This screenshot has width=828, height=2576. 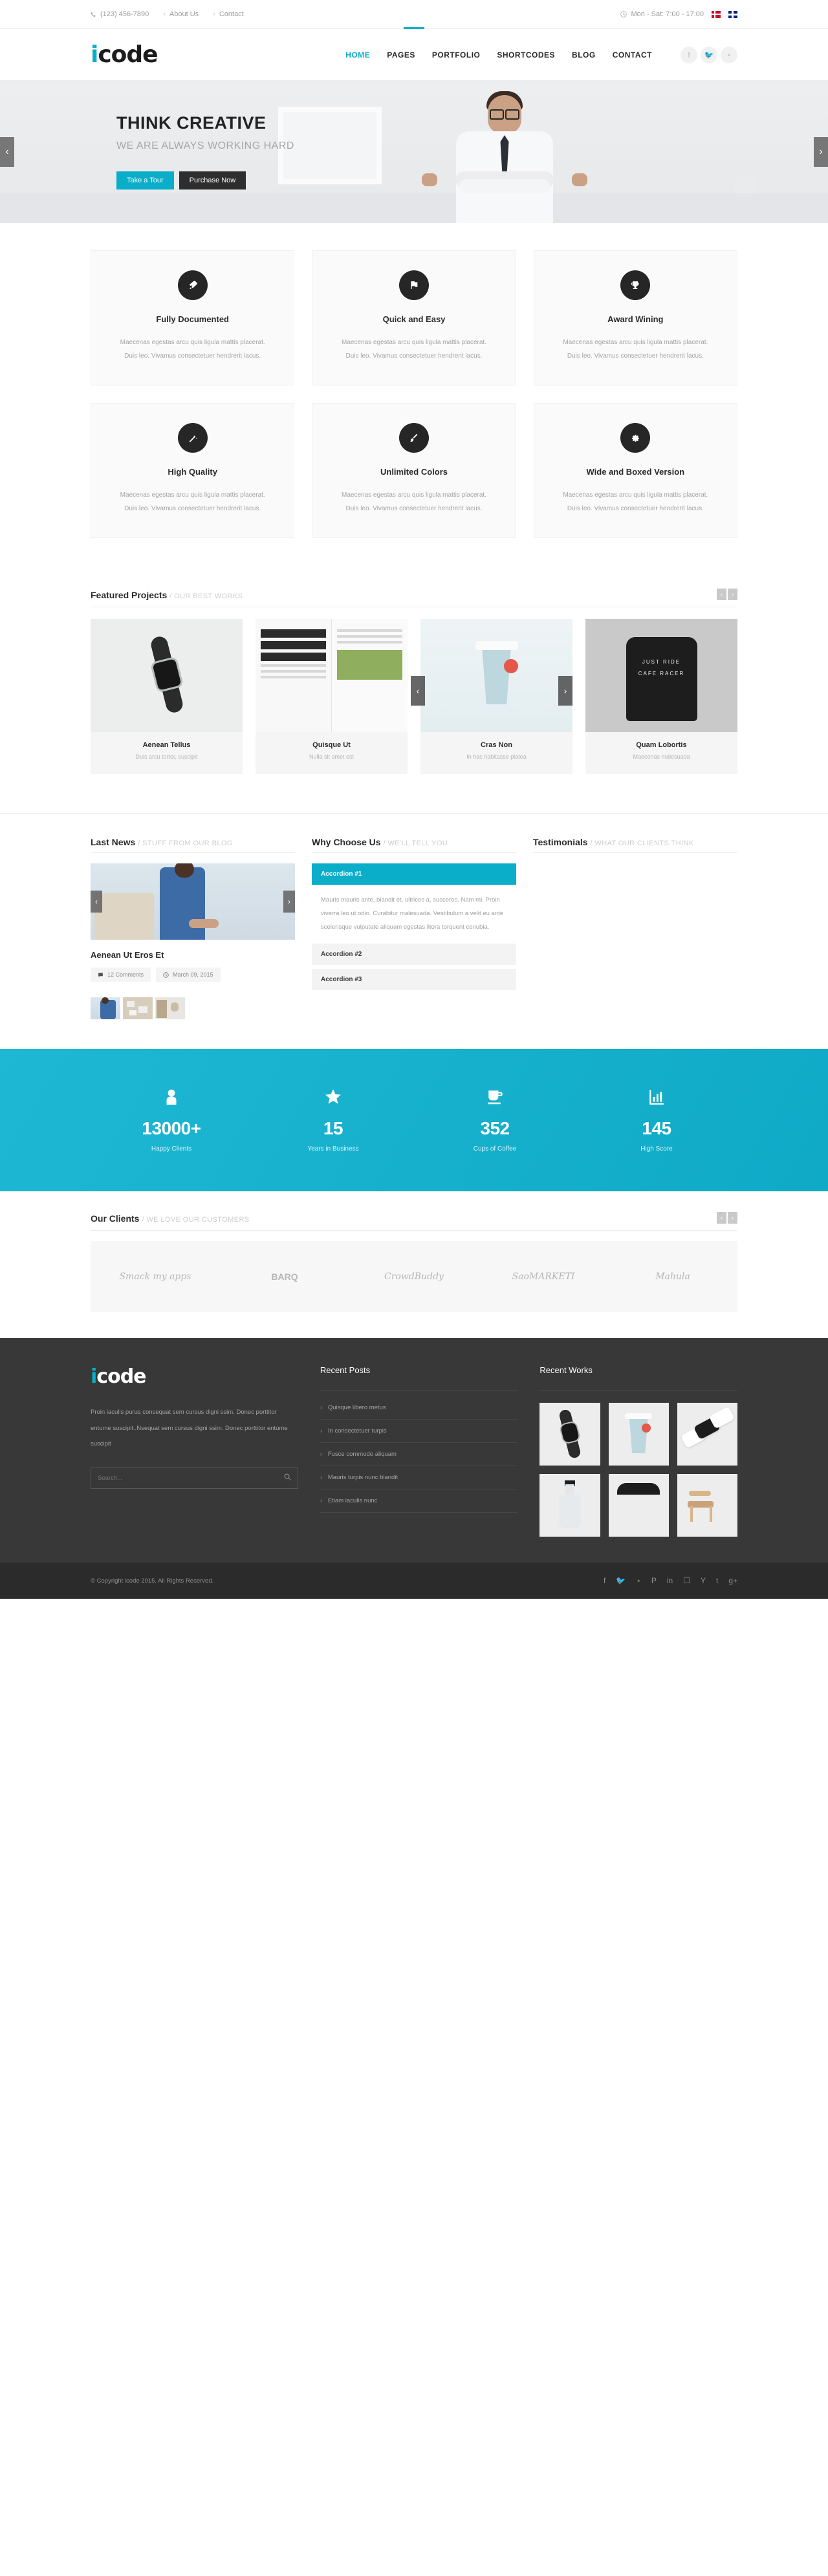 What do you see at coordinates (414, 598) in the screenshot?
I see `featured-projects-header: Featured Projects / OUR BEST WORKS ‹ ›` at bounding box center [414, 598].